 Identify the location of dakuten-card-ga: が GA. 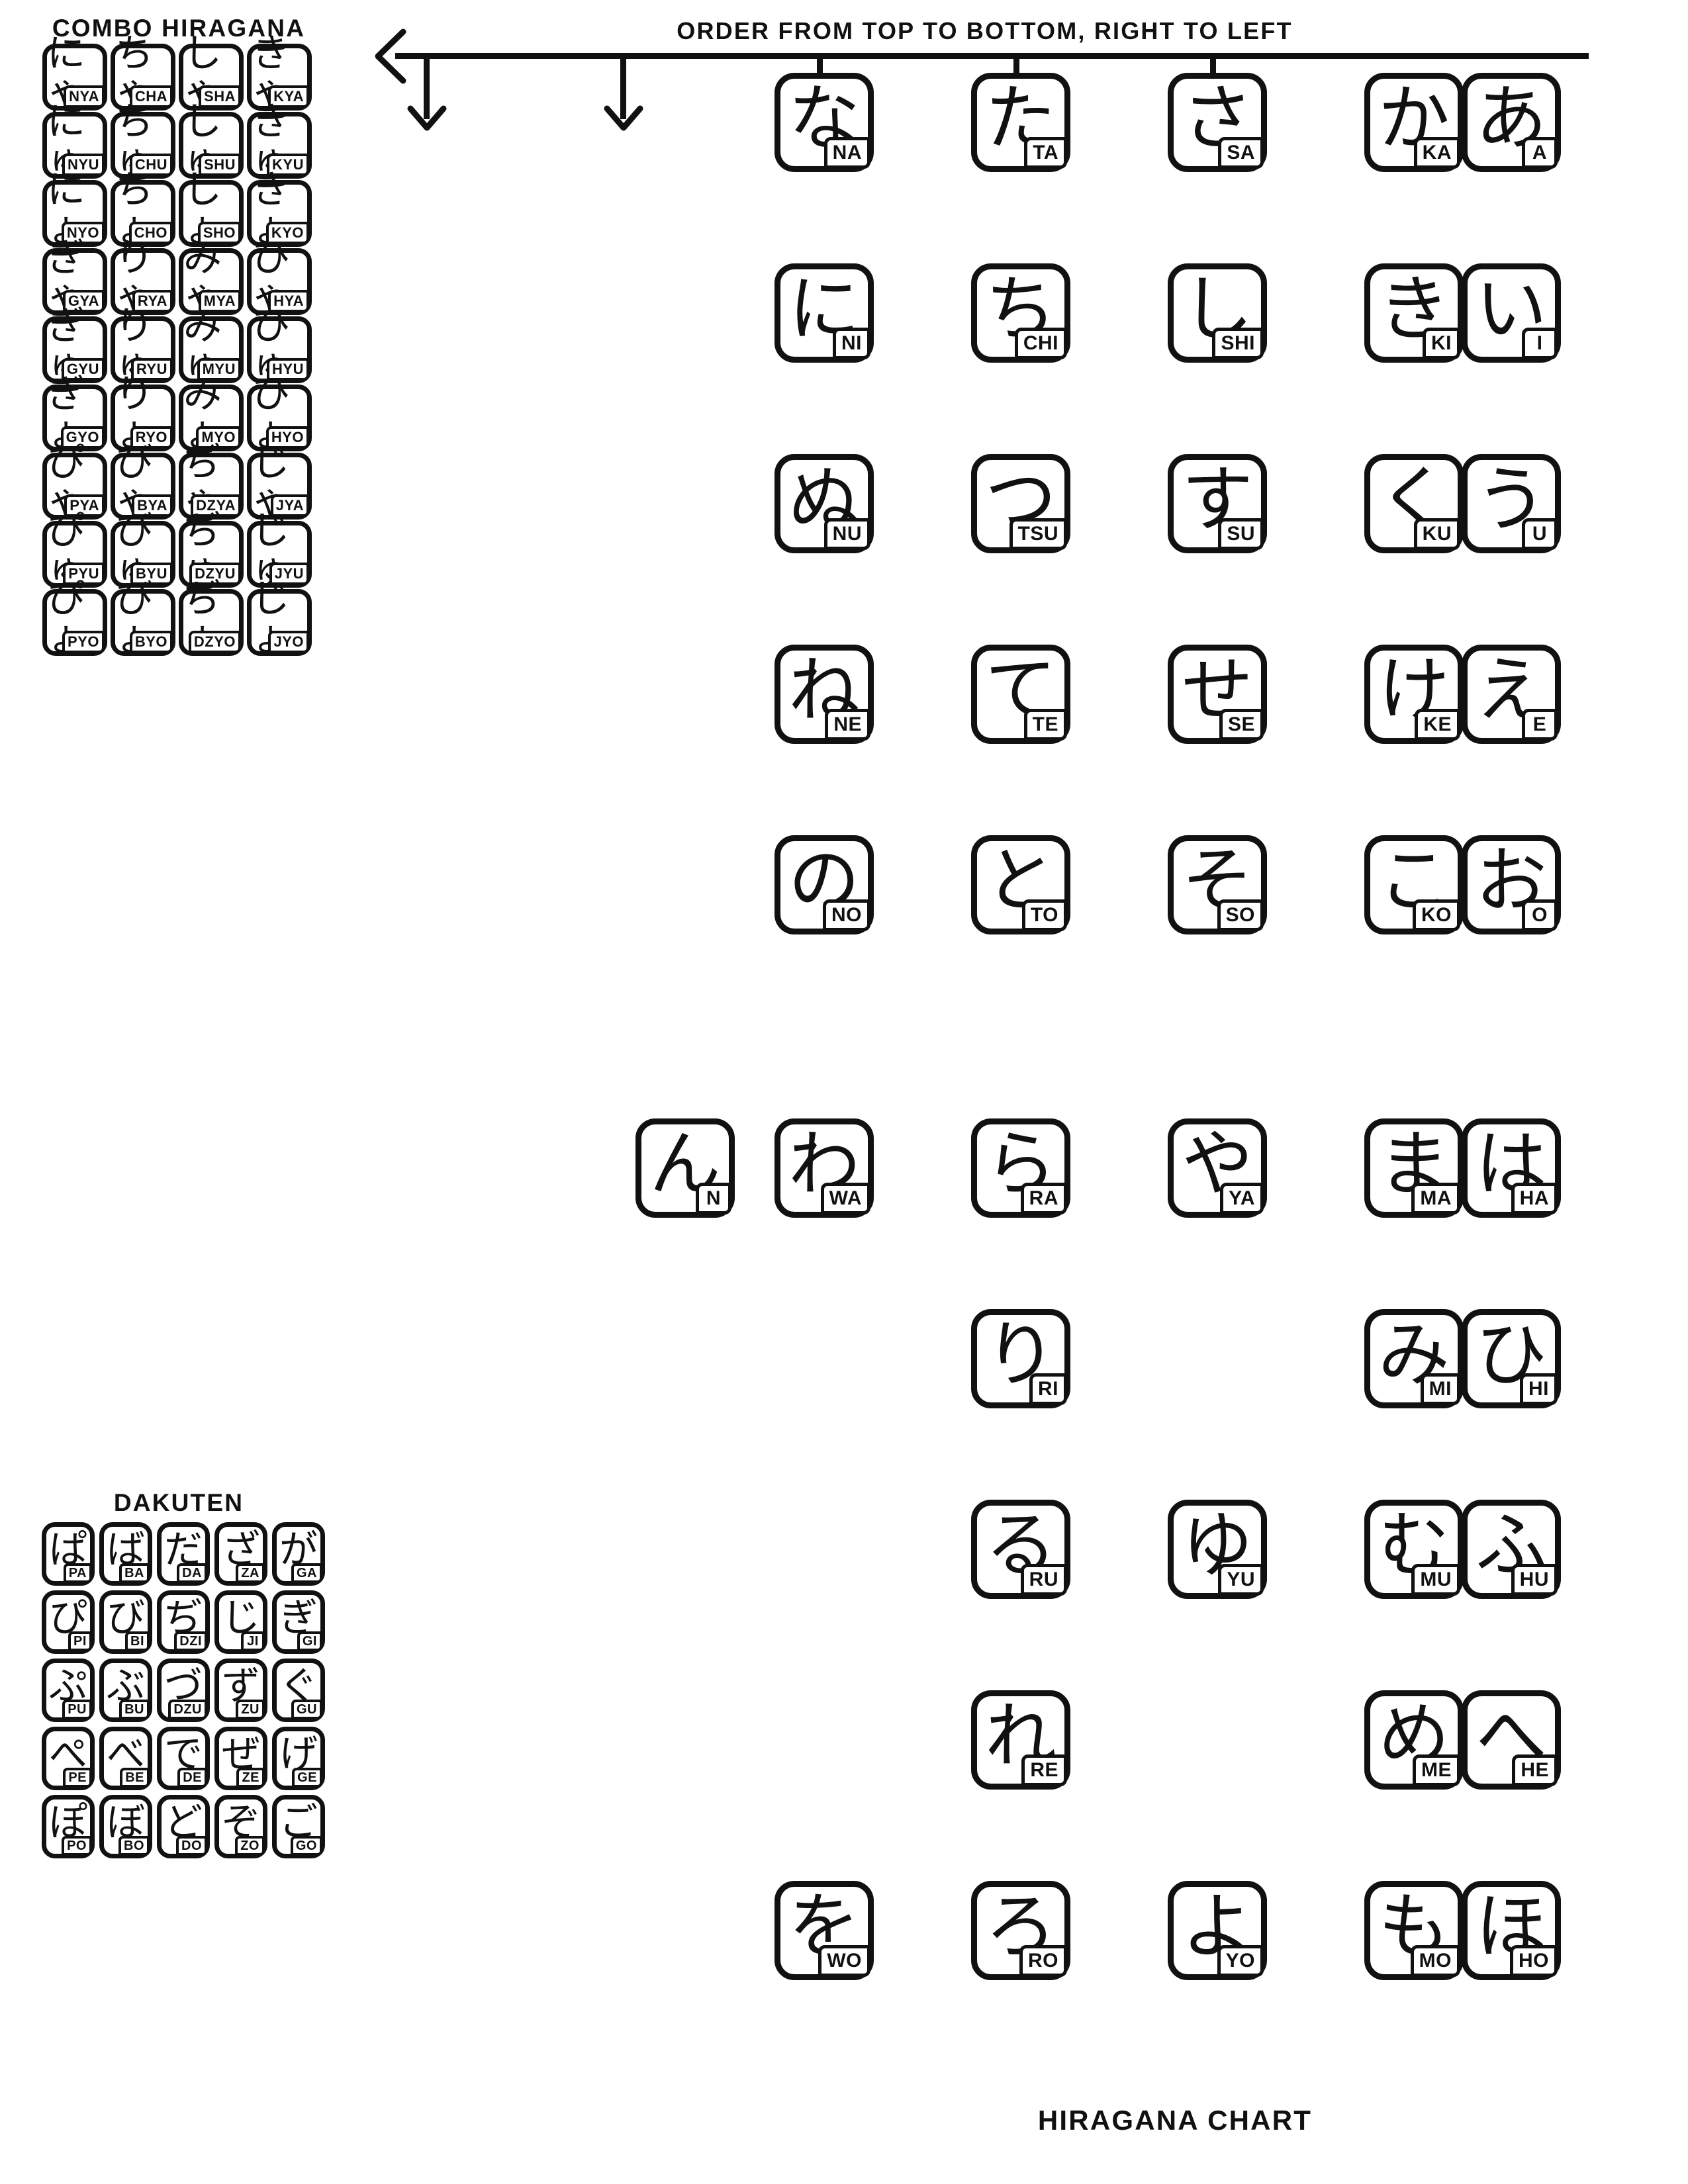
(298, 1554).